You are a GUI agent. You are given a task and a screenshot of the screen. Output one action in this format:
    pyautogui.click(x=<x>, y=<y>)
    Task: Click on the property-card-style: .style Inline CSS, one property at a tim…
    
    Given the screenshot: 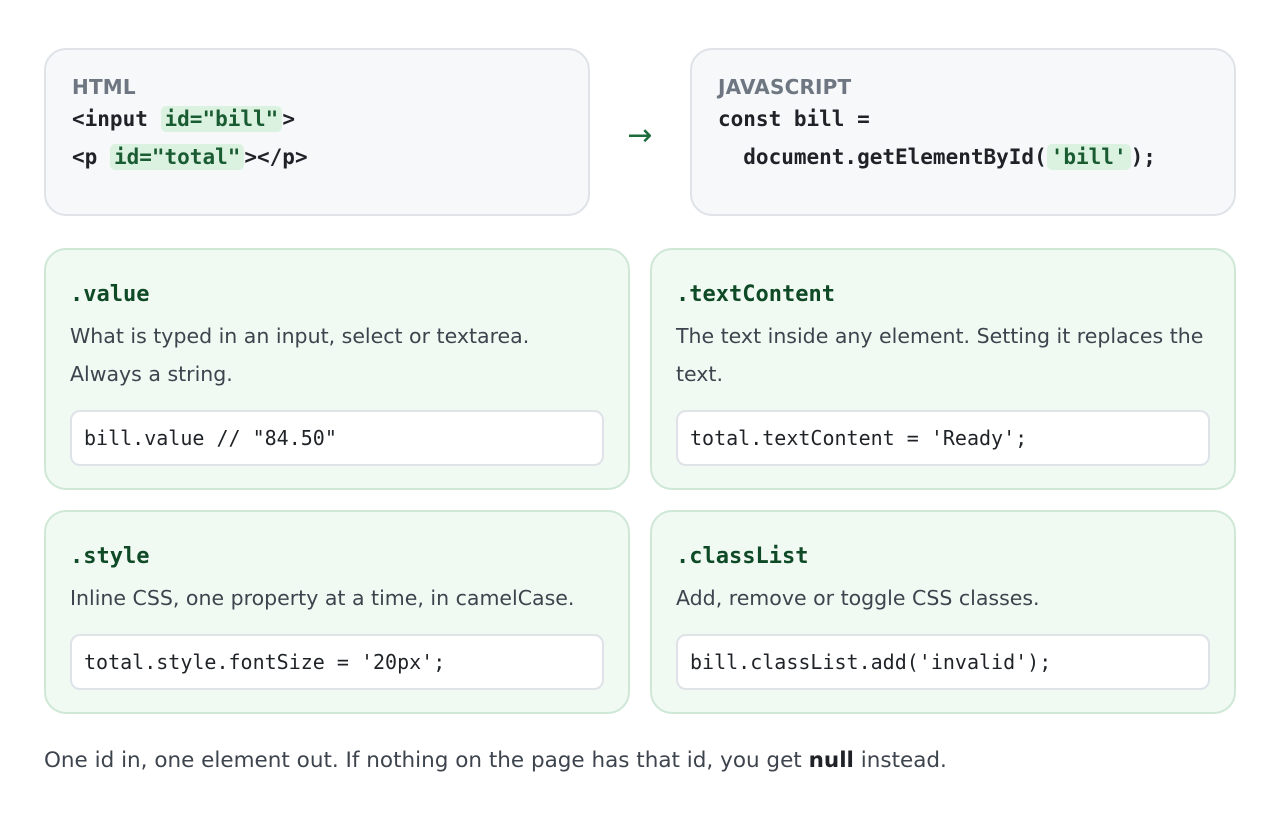 What is the action you would take?
    pyautogui.click(x=337, y=612)
    